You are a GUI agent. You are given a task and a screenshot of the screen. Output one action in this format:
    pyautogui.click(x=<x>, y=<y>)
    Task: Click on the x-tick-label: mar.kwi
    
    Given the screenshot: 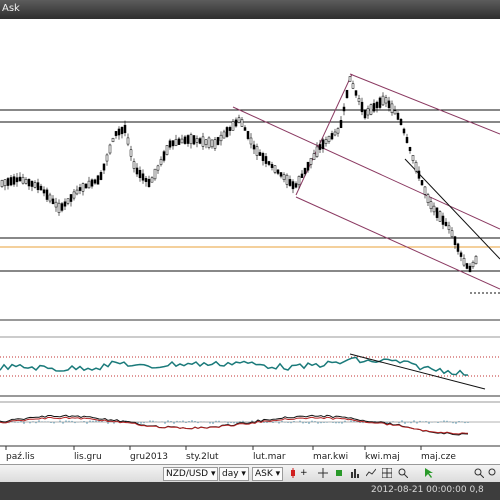 What is the action you would take?
    pyautogui.click(x=330, y=457)
    